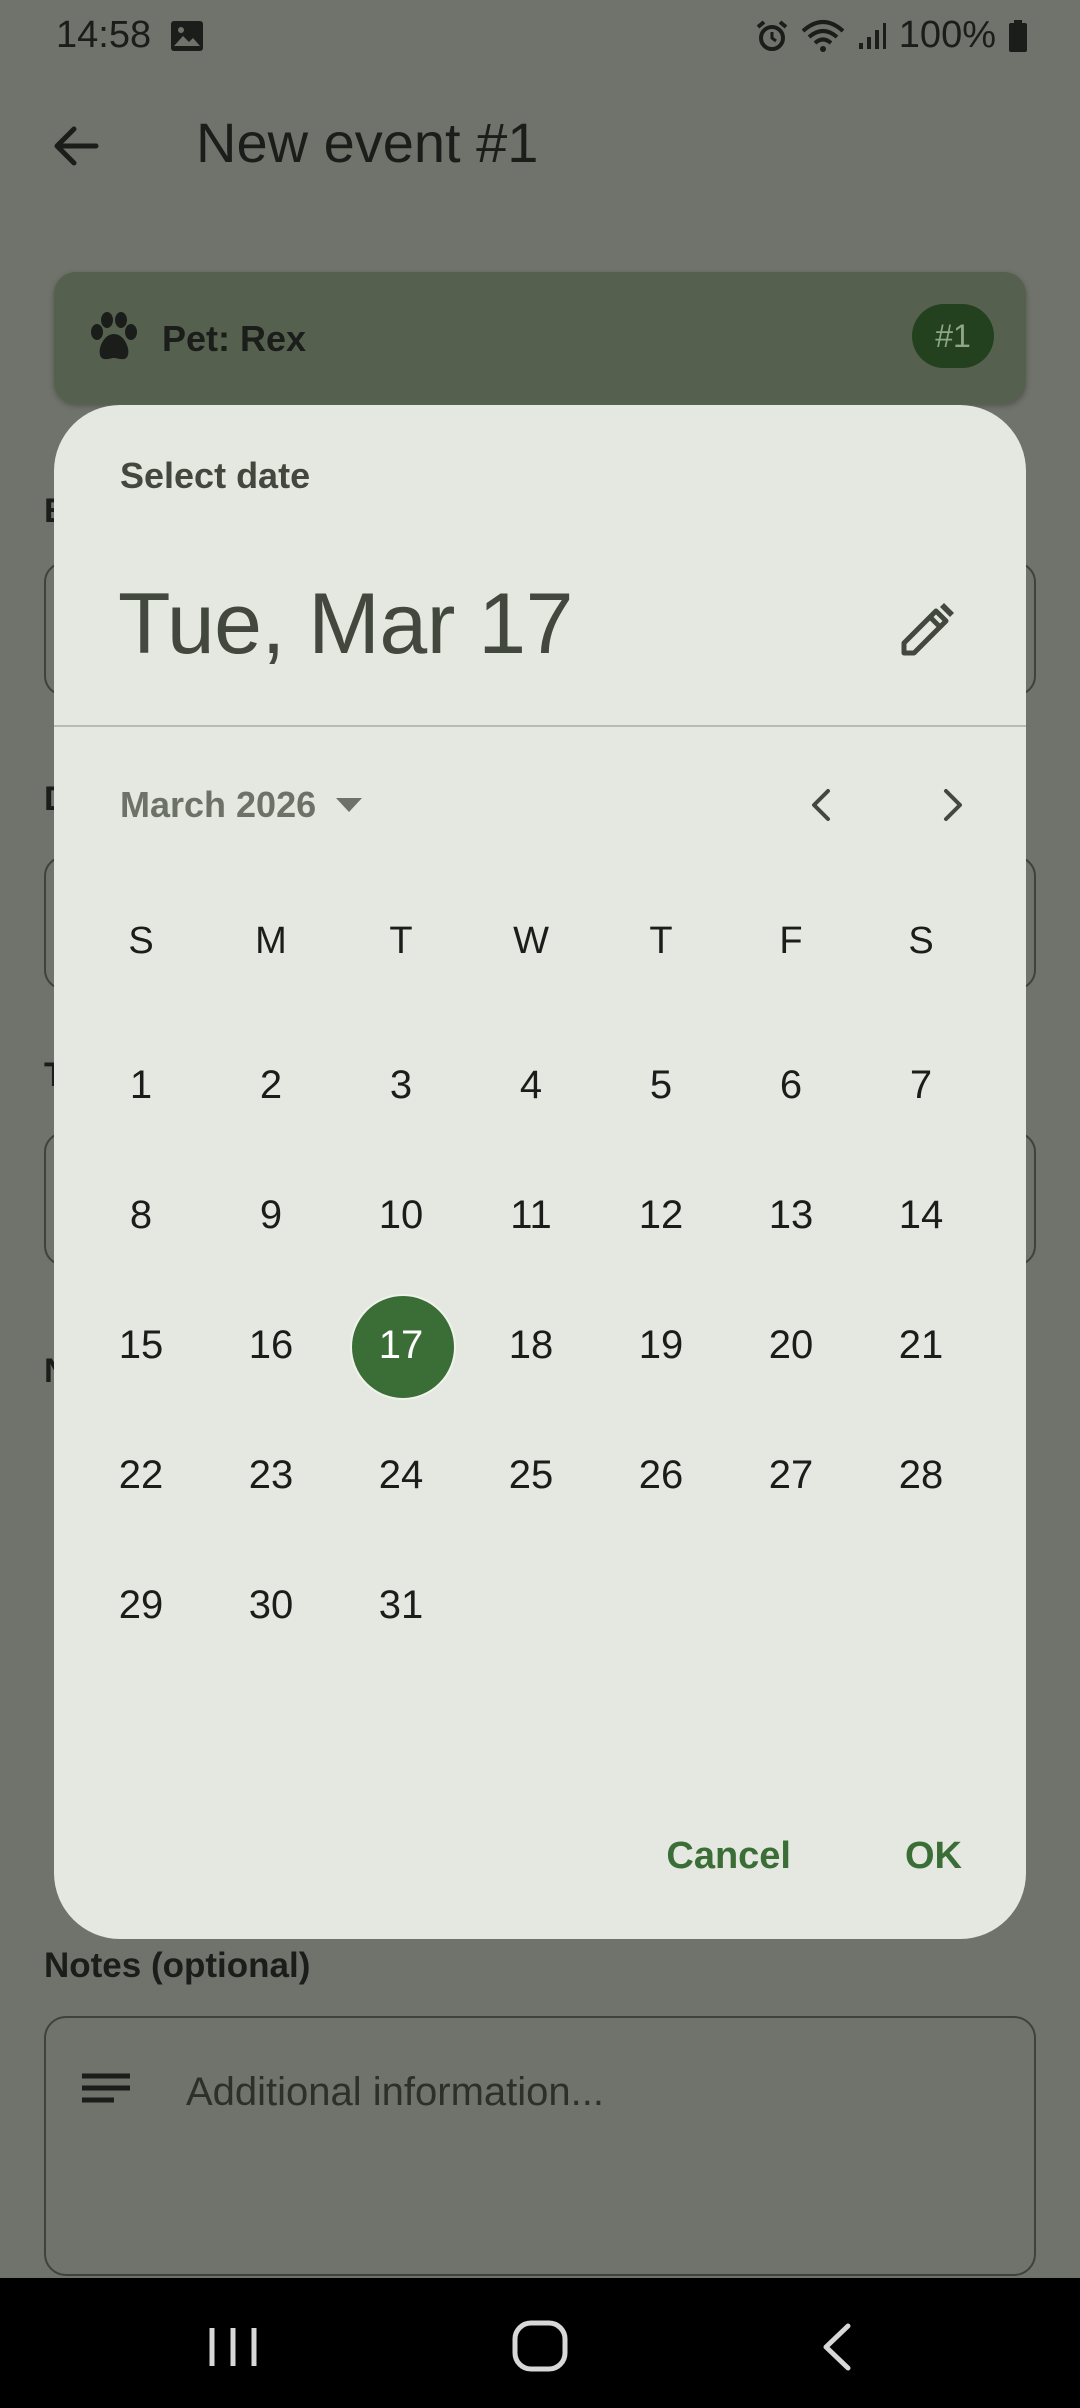 Image resolution: width=1080 pixels, height=2408 pixels. I want to click on calendar-day: 15, so click(141, 1345).